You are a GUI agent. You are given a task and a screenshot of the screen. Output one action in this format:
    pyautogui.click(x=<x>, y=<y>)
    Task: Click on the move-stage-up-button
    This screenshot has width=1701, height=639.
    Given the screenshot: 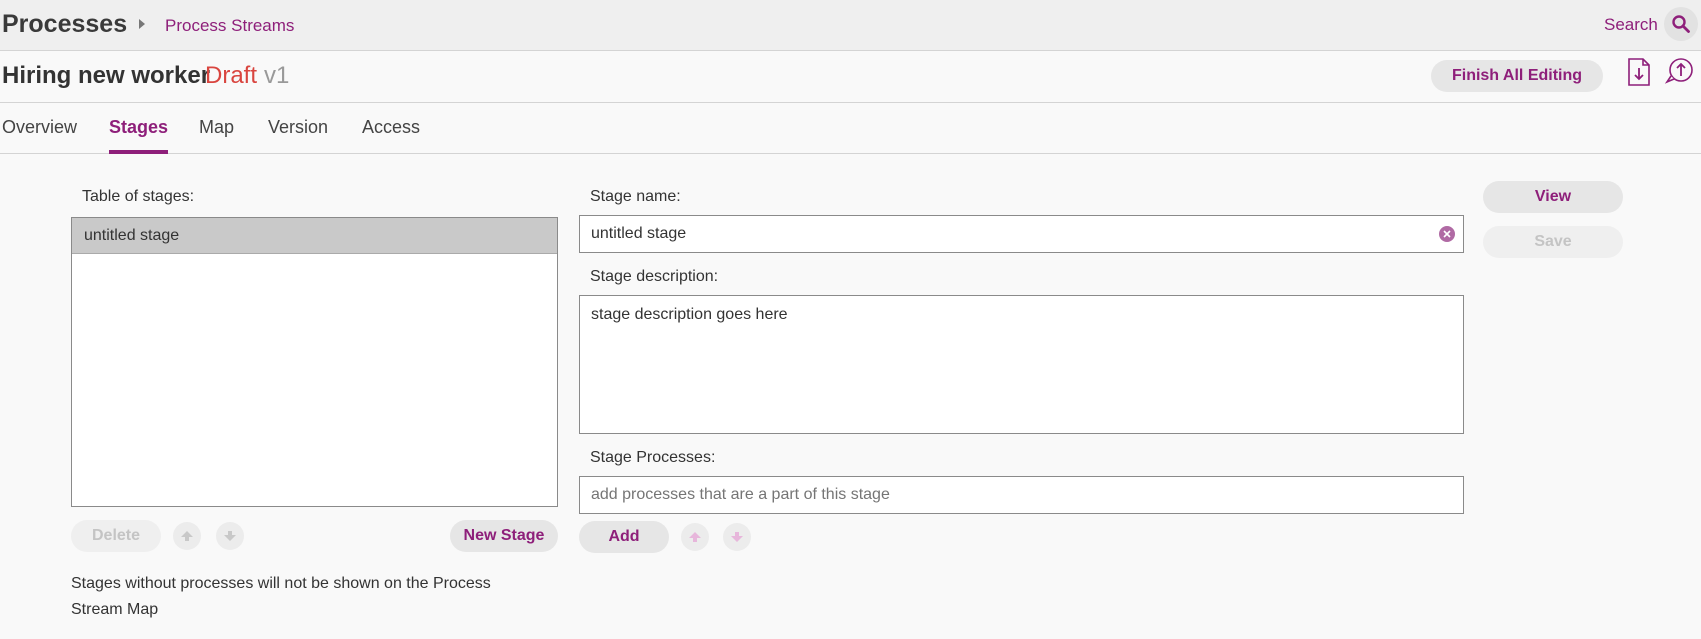 What is the action you would take?
    pyautogui.click(x=187, y=536)
    